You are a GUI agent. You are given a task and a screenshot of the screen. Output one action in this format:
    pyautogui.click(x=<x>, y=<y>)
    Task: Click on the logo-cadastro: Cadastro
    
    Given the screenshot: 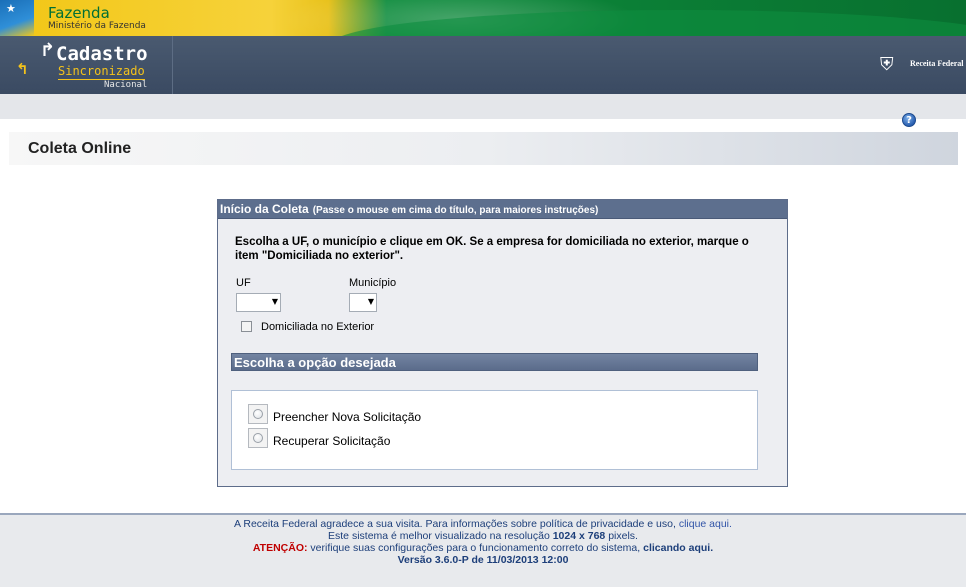 What is the action you would take?
    pyautogui.click(x=102, y=54)
    